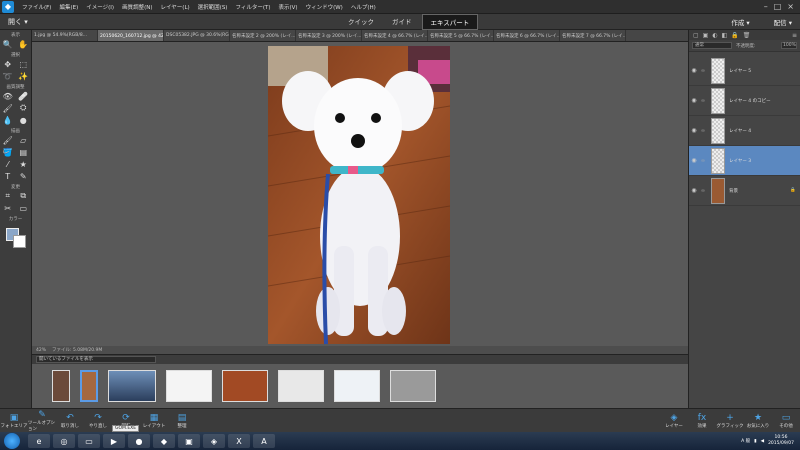 This screenshot has width=800, height=450. What do you see at coordinates (781, 441) in the screenshot?
I see `clock: 10:56 2015/09/07` at bounding box center [781, 441].